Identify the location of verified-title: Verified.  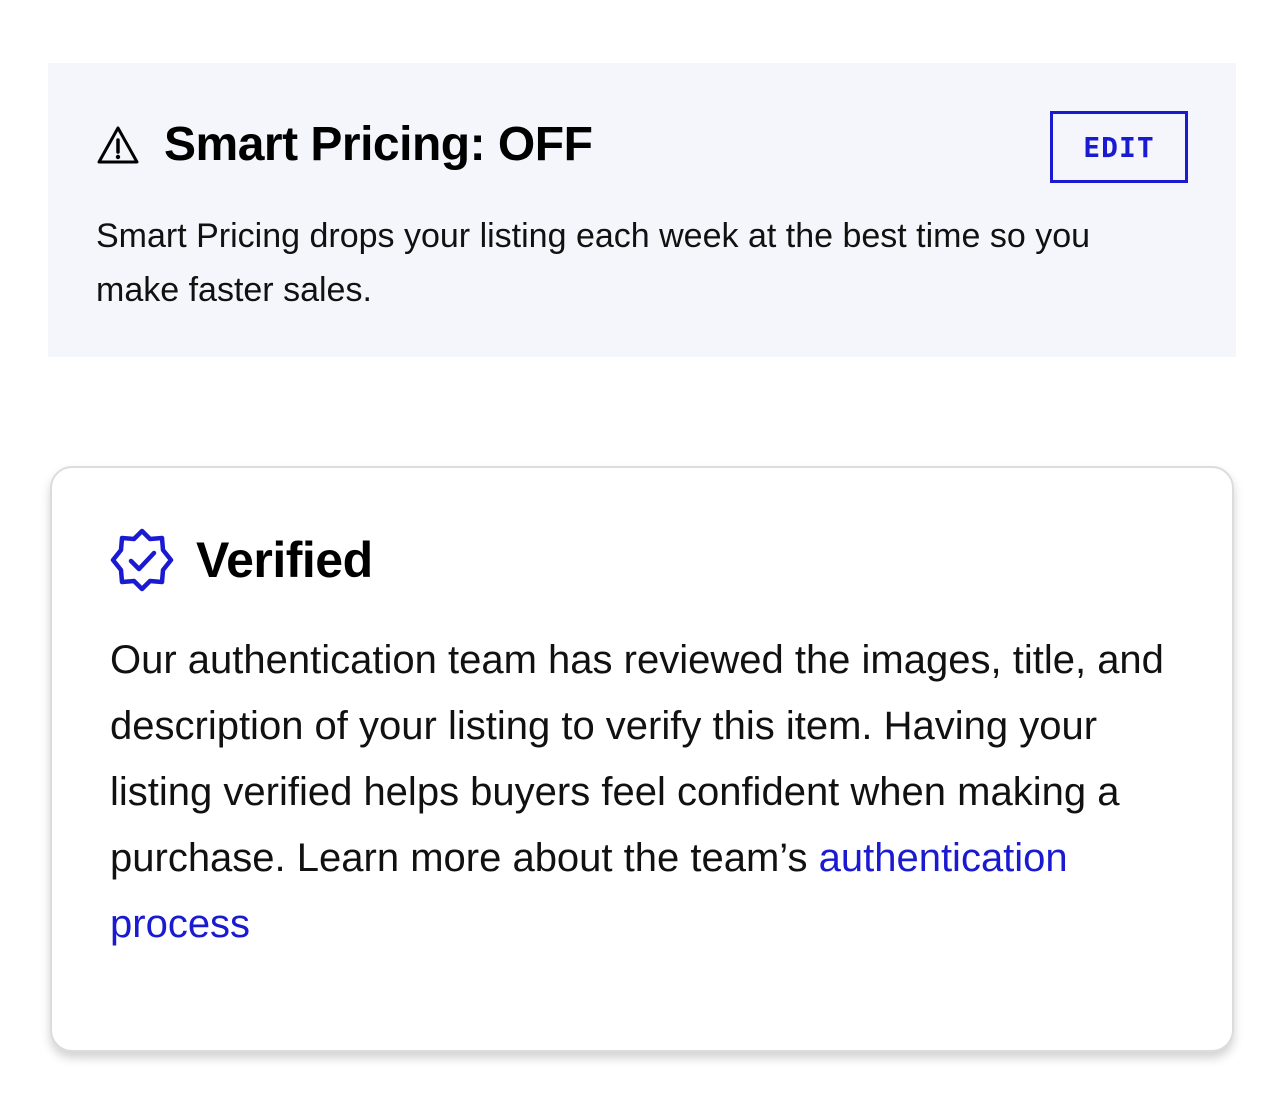
(284, 560).